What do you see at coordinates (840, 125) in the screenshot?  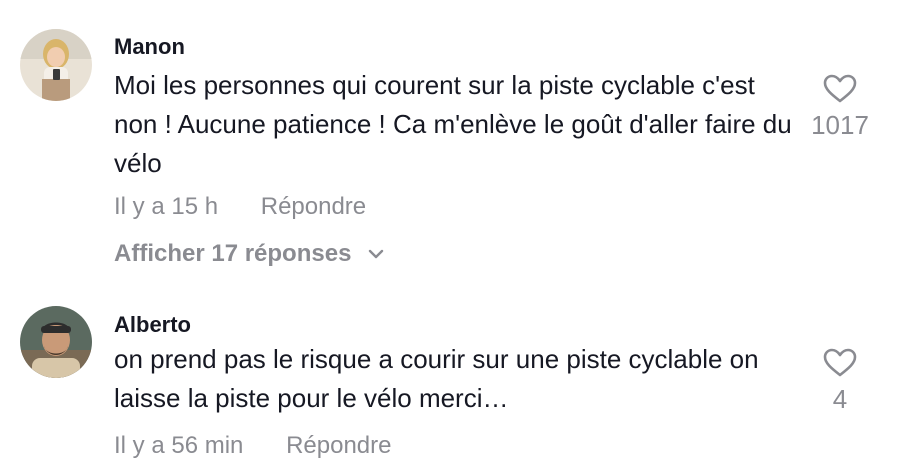 I see `like-count: 1017` at bounding box center [840, 125].